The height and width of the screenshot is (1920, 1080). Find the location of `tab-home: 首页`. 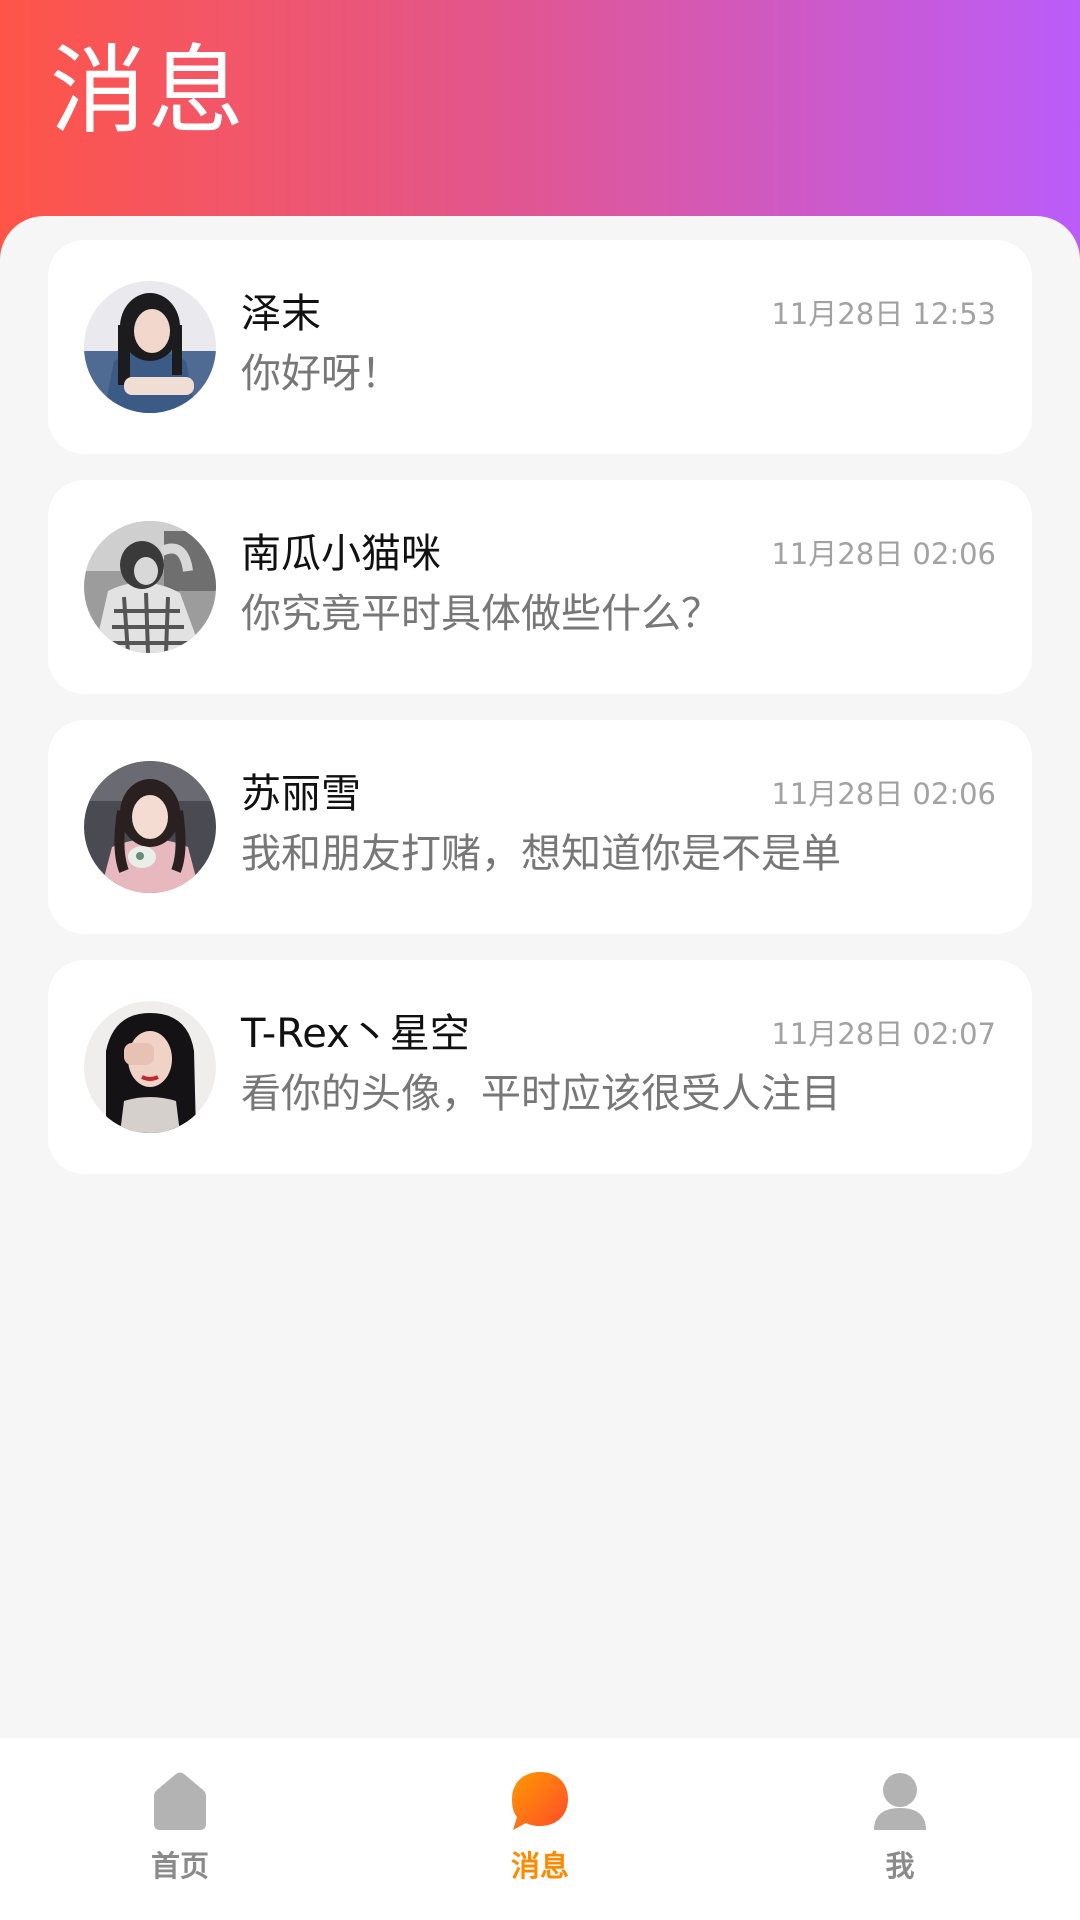

tab-home: 首页 is located at coordinates (180, 1829).